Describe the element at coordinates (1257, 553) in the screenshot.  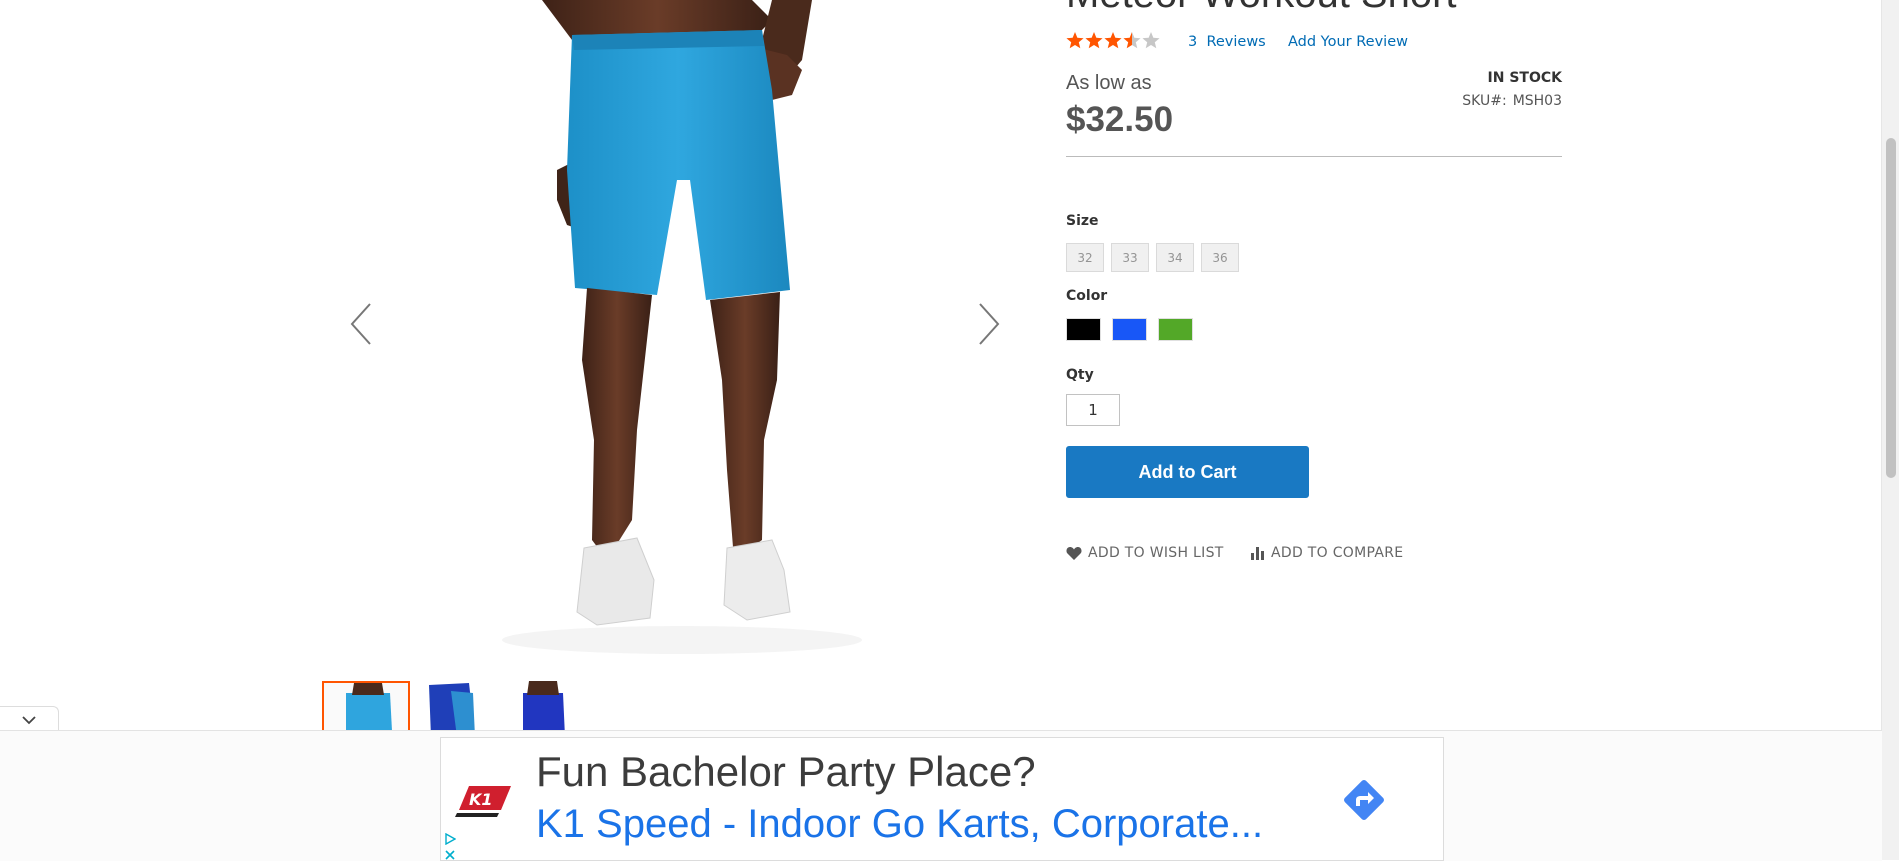
I see `bar-chart-icon` at that location.